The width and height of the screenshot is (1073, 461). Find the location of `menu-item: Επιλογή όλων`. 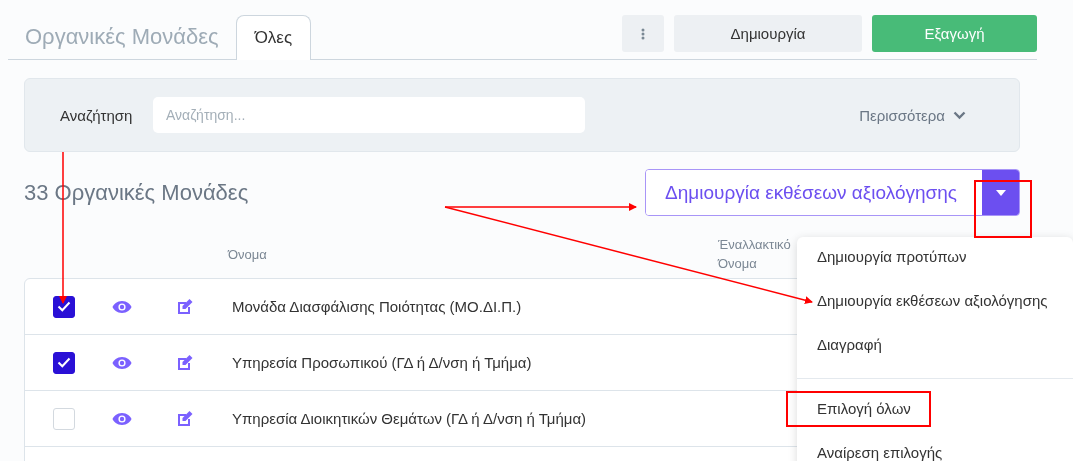

menu-item: Επιλογή όλων is located at coordinates (935, 411).